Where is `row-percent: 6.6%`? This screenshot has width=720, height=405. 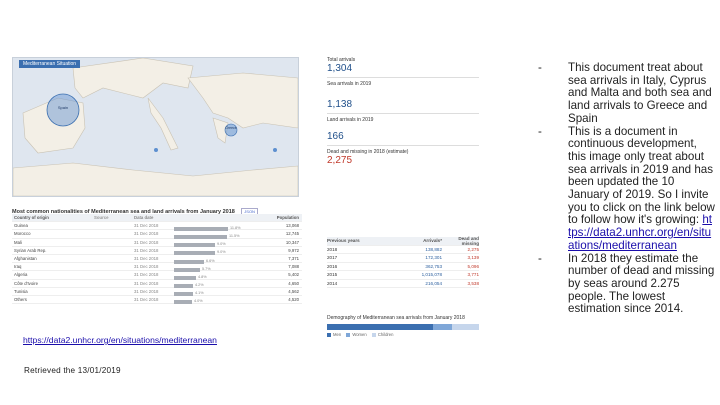 row-percent: 6.6% is located at coordinates (210, 260).